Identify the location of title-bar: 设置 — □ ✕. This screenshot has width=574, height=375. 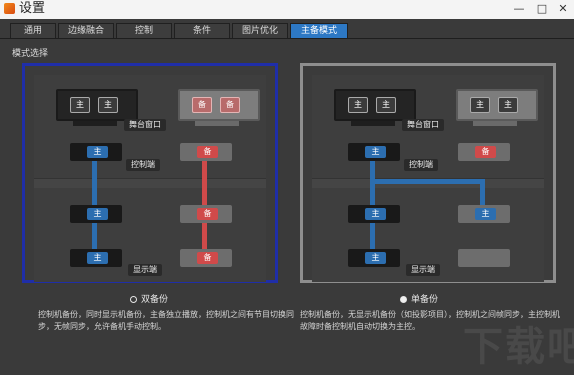
(287, 9).